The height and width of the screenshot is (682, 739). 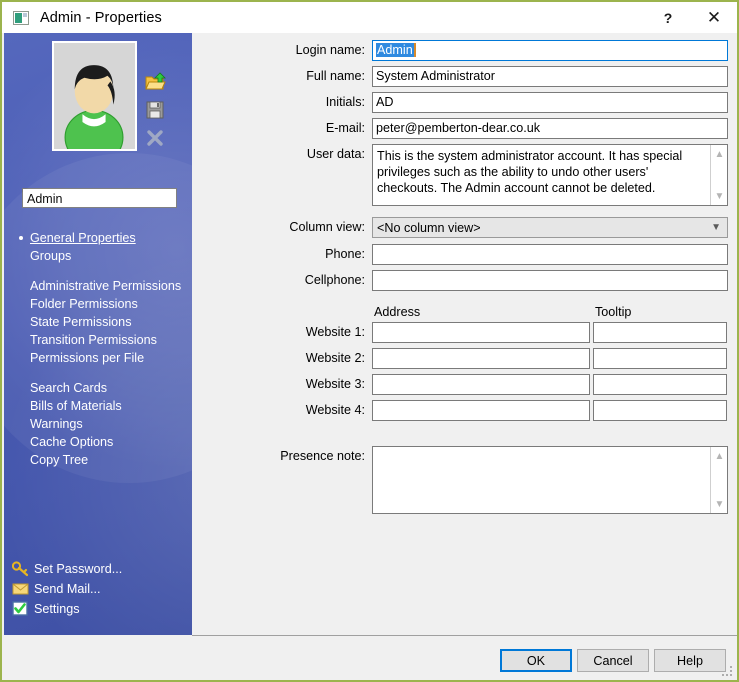 What do you see at coordinates (668, 17) in the screenshot?
I see `help-button: ?` at bounding box center [668, 17].